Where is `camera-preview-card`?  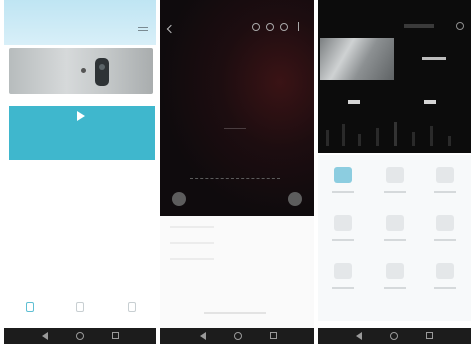 camera-preview-card is located at coordinates (81, 71).